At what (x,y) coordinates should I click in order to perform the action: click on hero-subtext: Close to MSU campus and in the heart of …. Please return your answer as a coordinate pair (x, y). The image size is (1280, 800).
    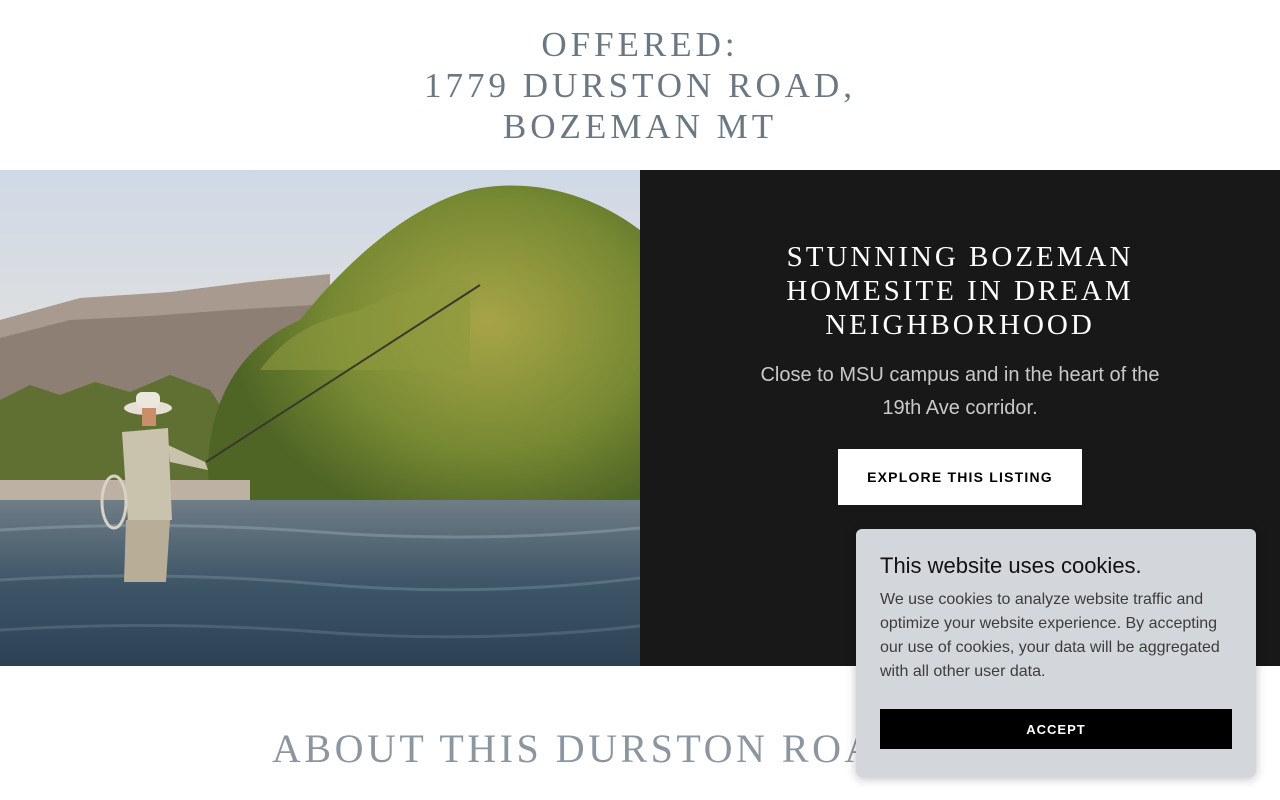
    Looking at the image, I should click on (960, 391).